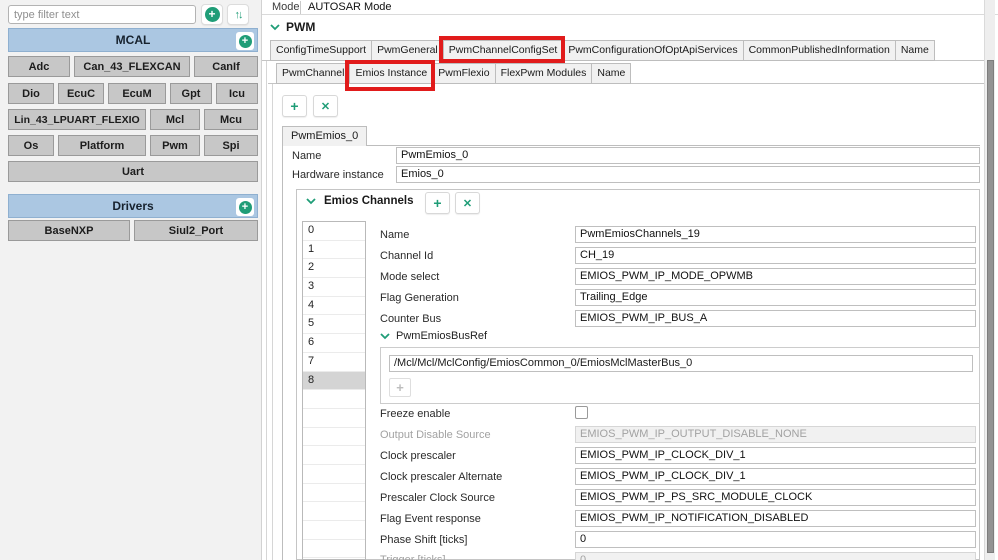 Image resolution: width=998 pixels, height=560 pixels. Describe the element at coordinates (775, 518) in the screenshot. I see `flag-event-response-field: EMIOS_PWM_IP_NOTIFICATION_DISABLED` at that location.